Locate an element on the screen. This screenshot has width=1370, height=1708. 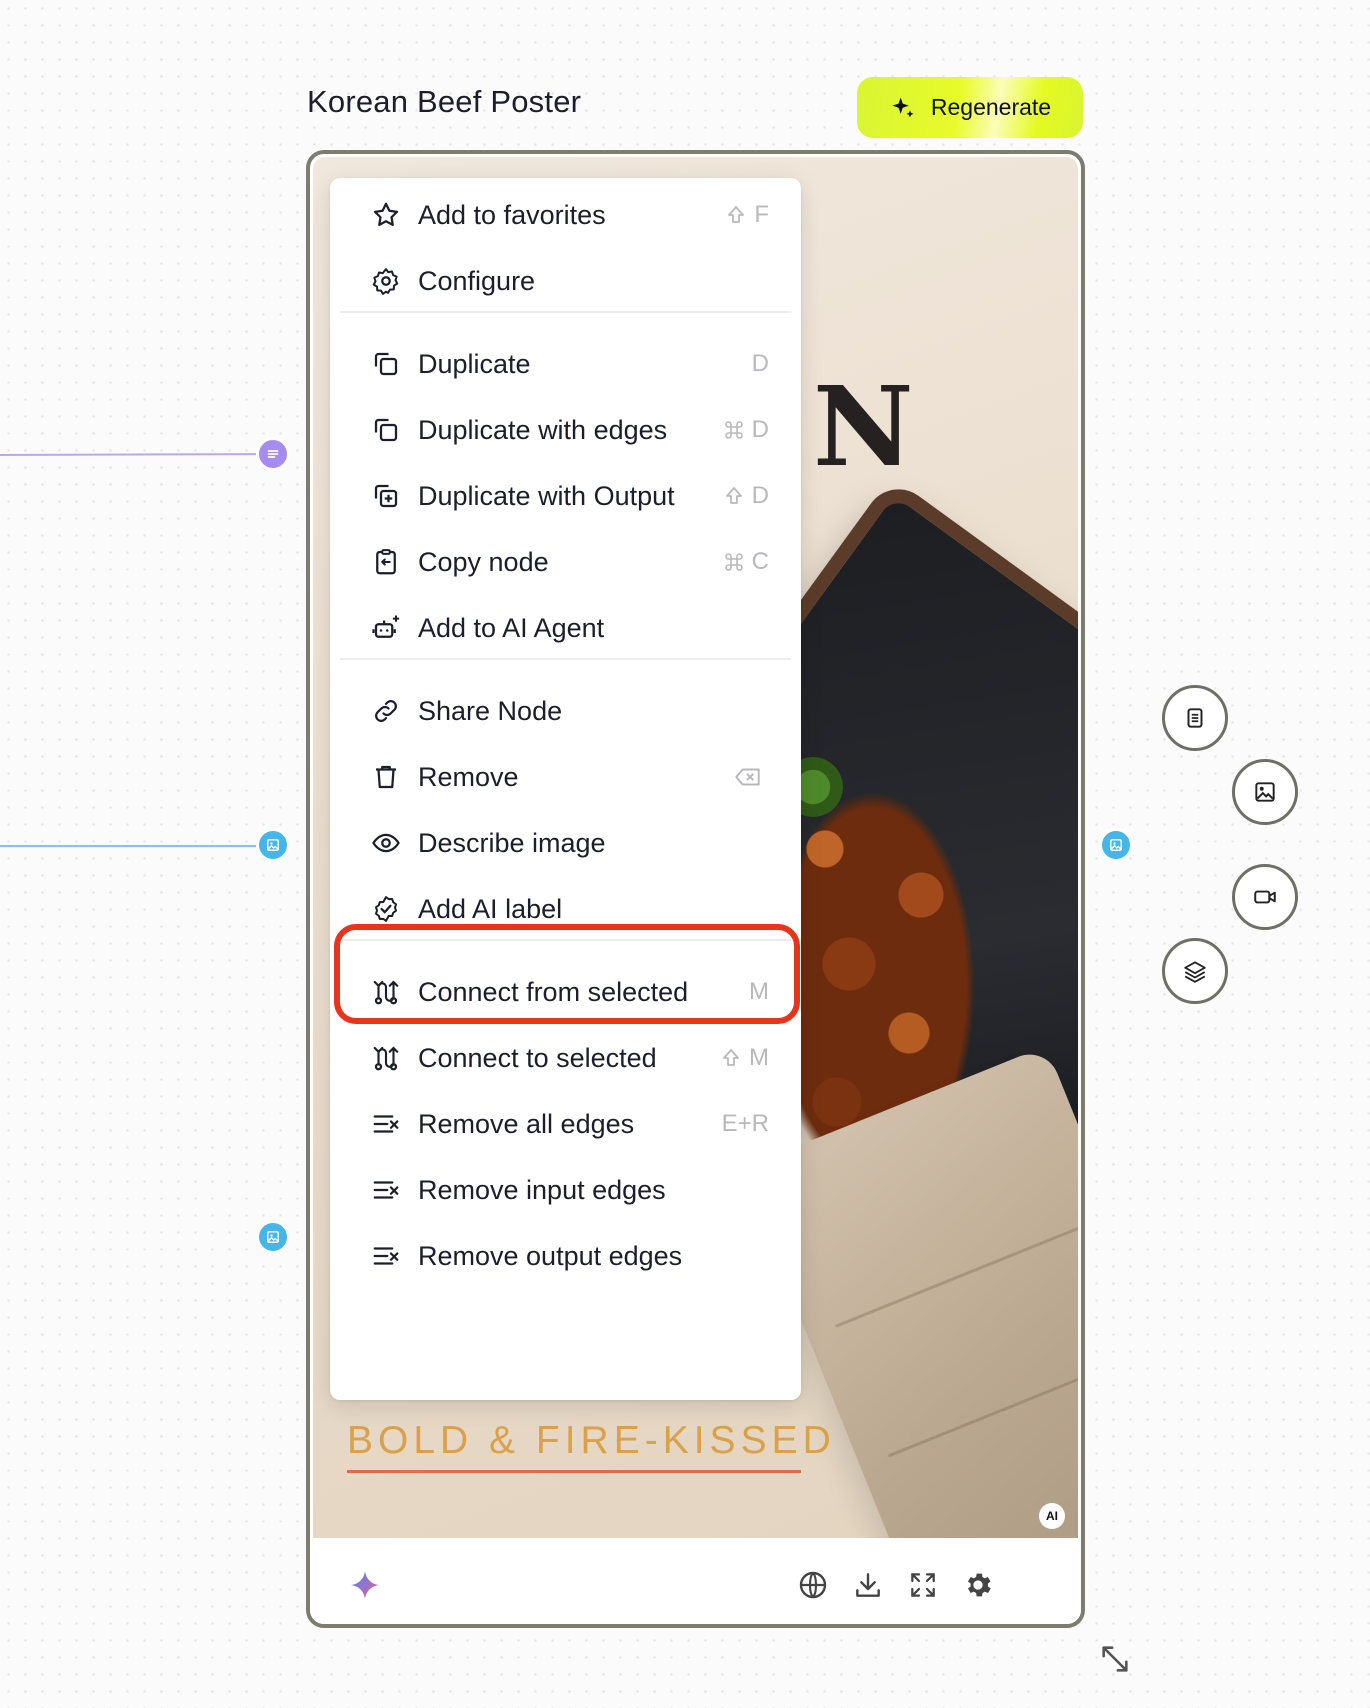
menu-item-label: Connect to selected is located at coordinates (537, 1057).